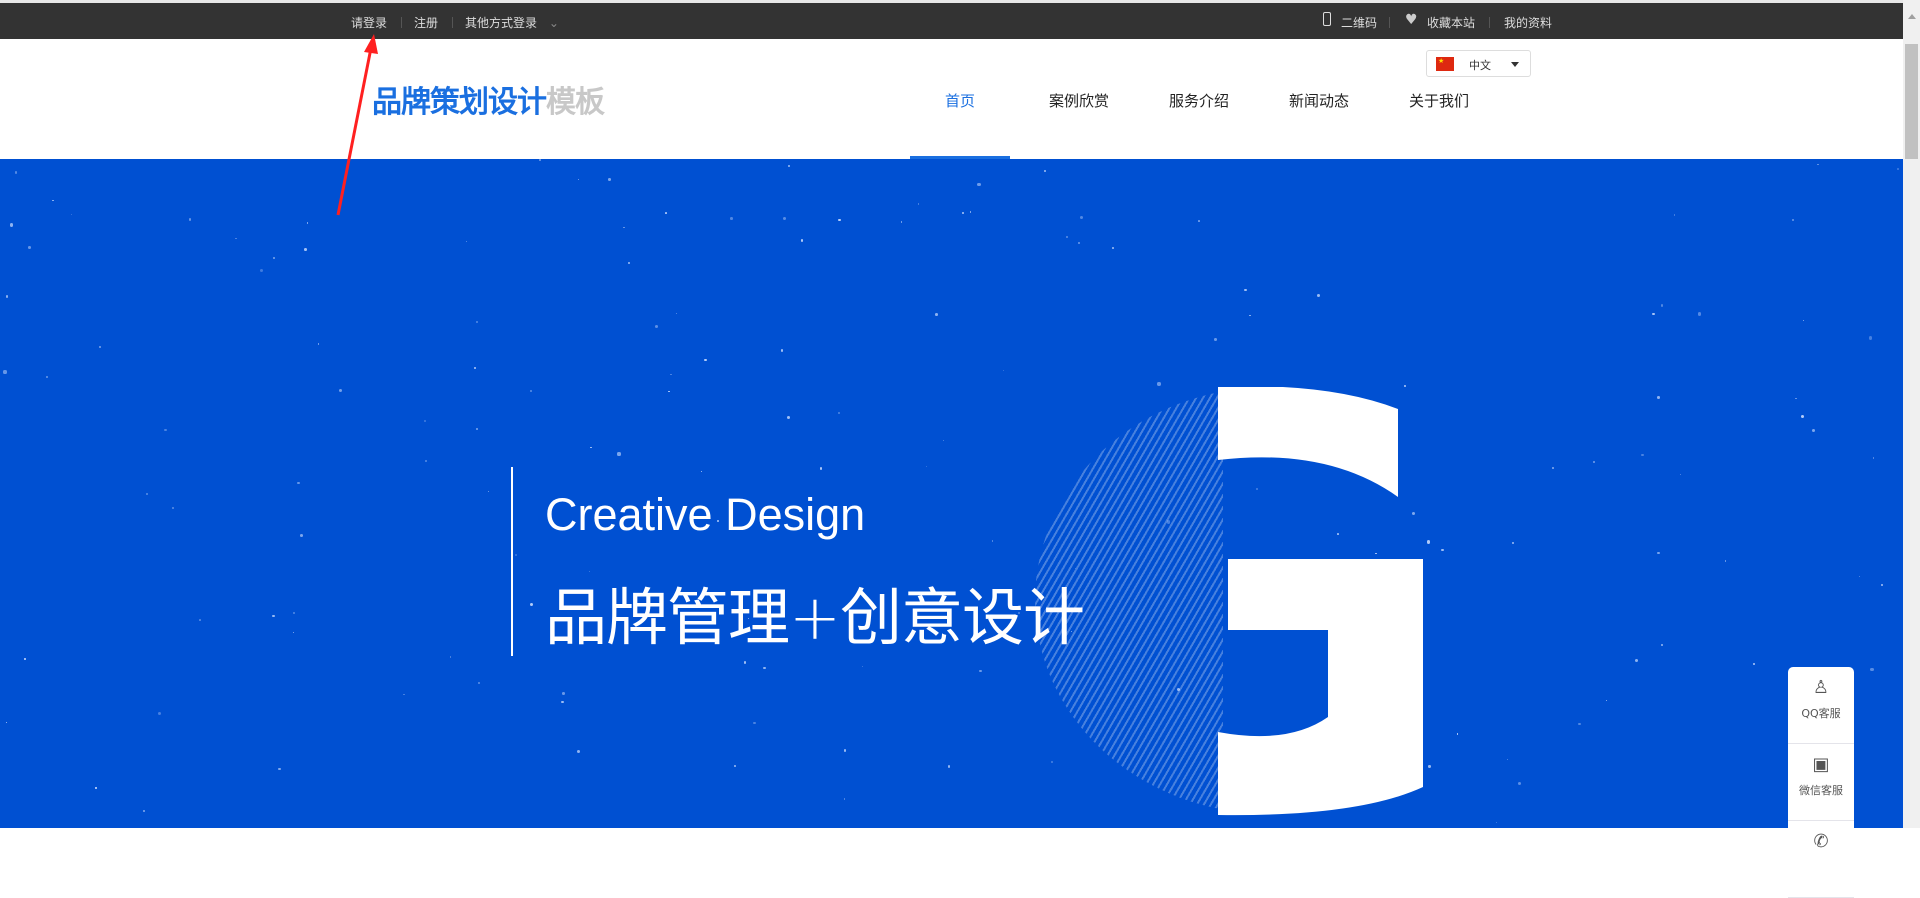 This screenshot has height=898, width=1920. What do you see at coordinates (426, 22) in the screenshot?
I see `register-link: 注册` at bounding box center [426, 22].